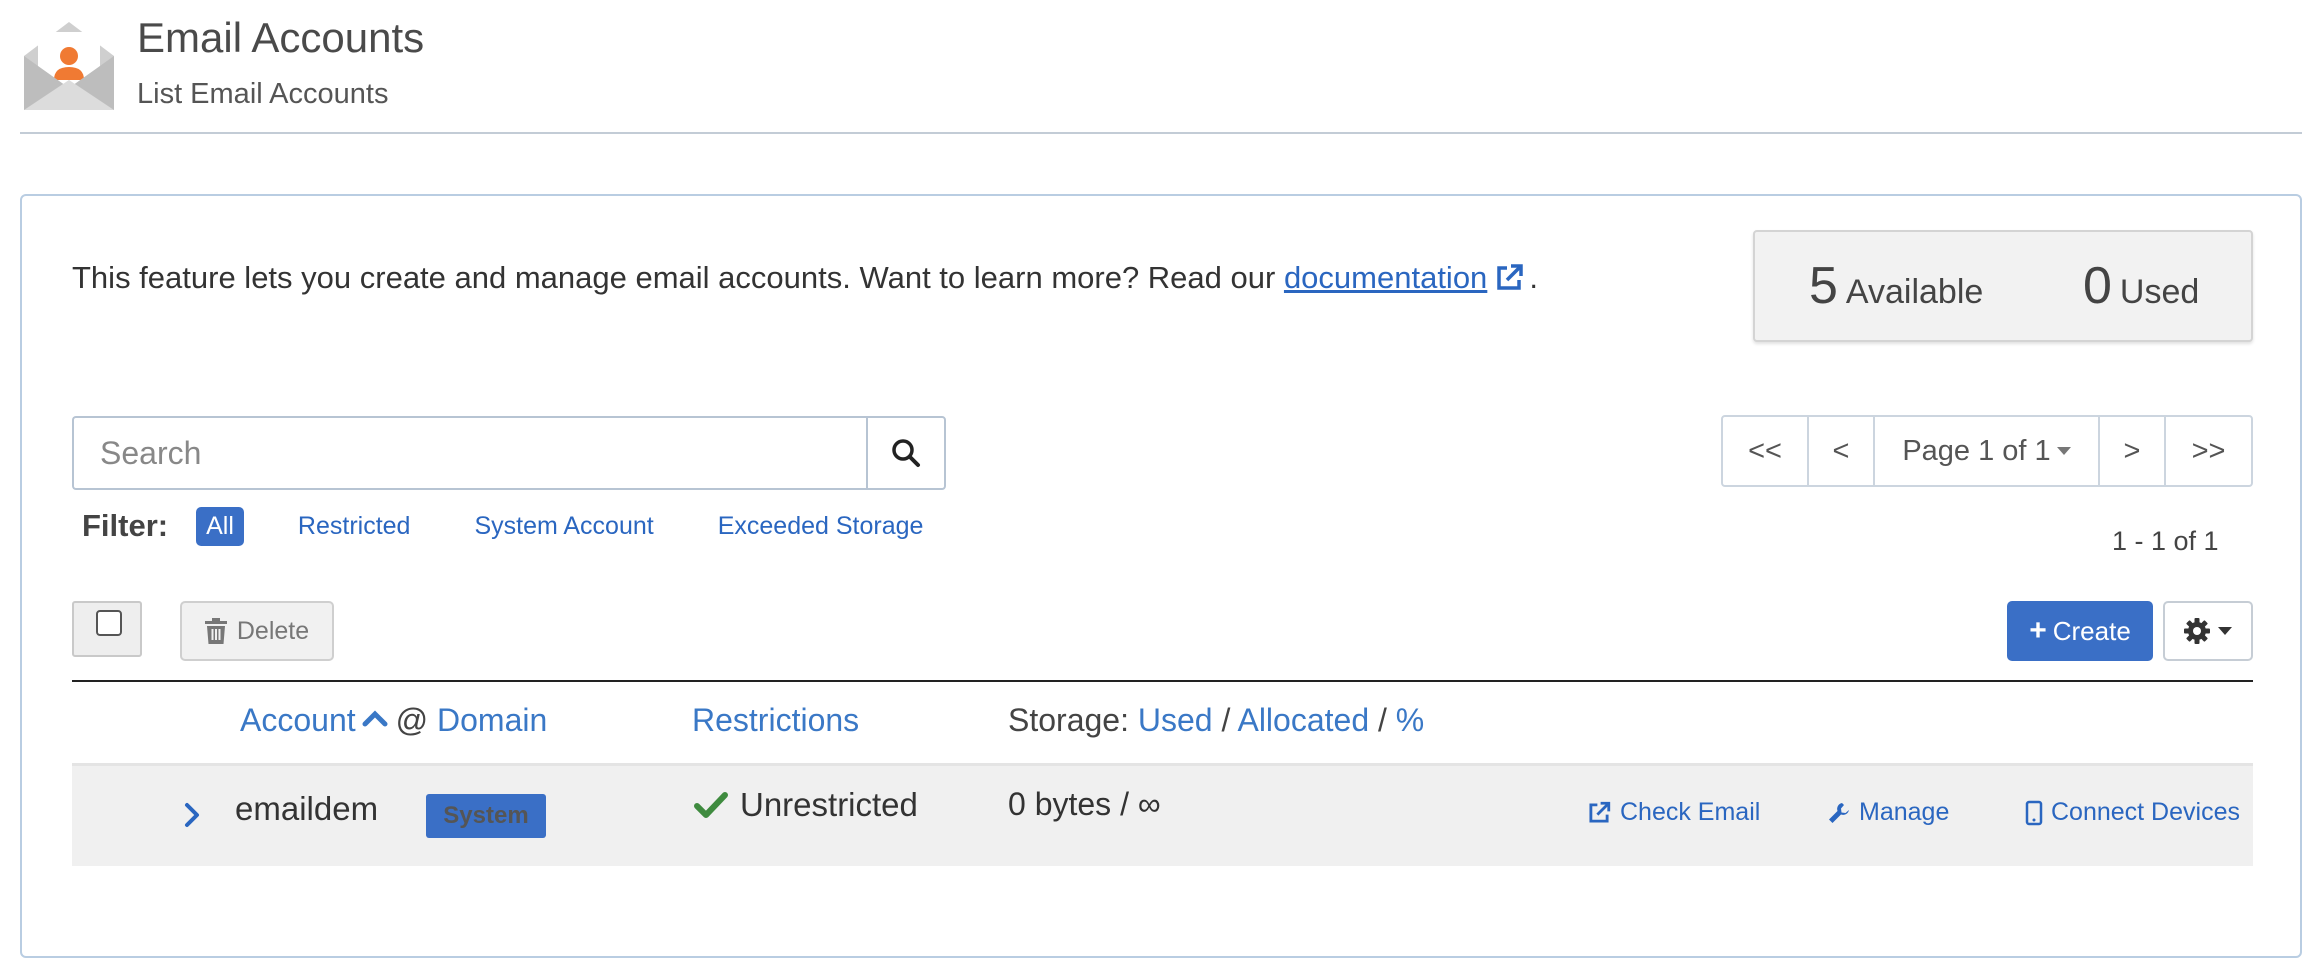 The image size is (2312, 974). I want to click on mobile-device-icon, so click(2034, 812).